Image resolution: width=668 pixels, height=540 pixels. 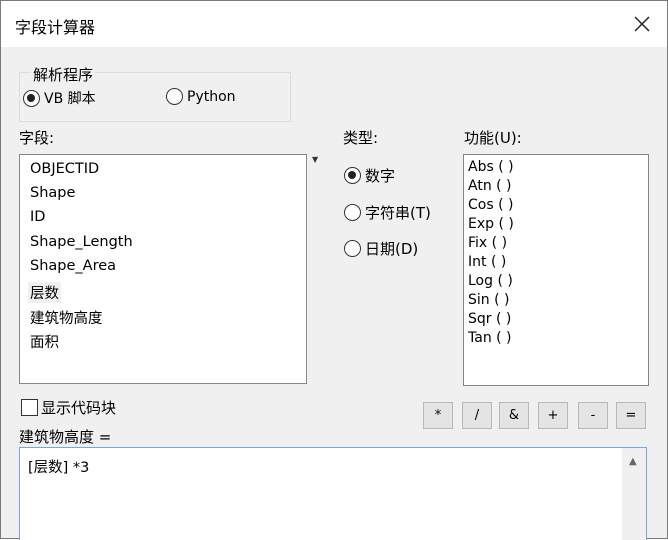 I want to click on expression-scrollbar: ▲, so click(x=634, y=494).